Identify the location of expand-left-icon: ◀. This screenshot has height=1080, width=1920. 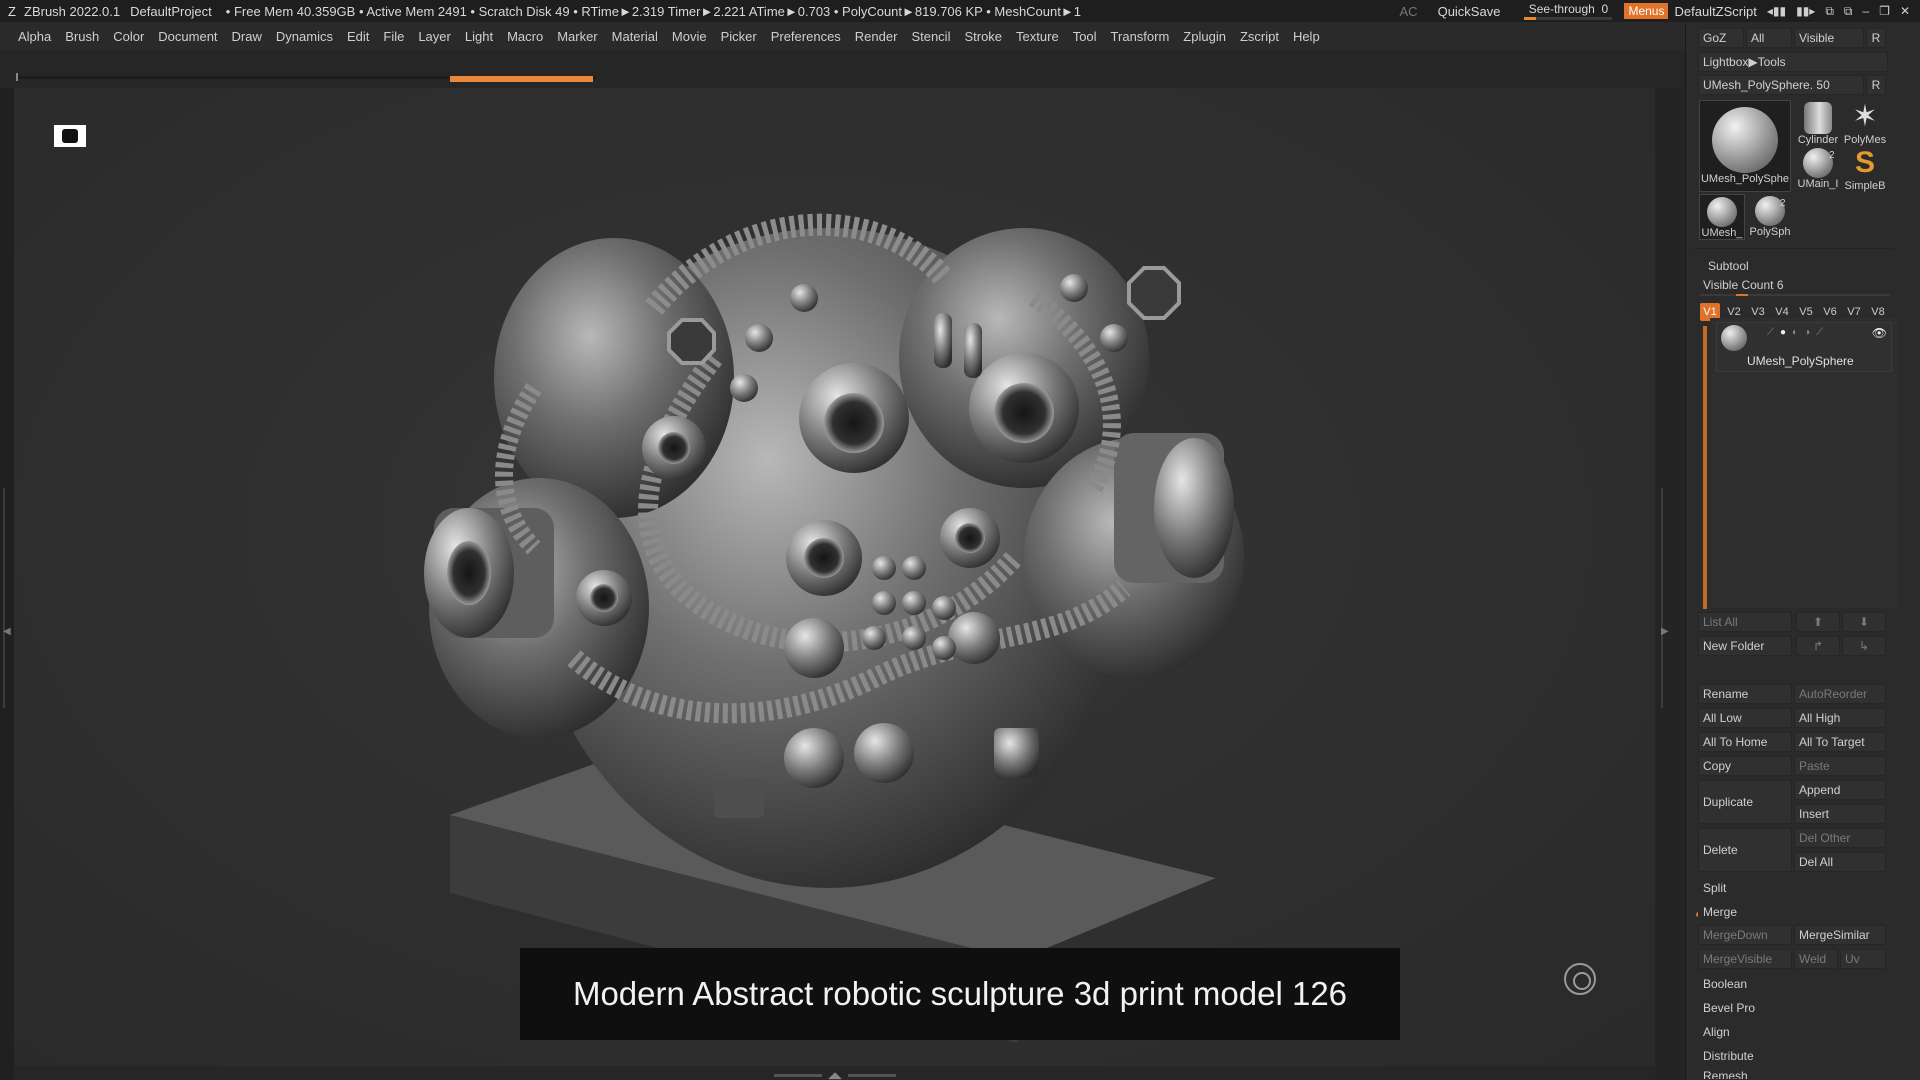
(7, 631).